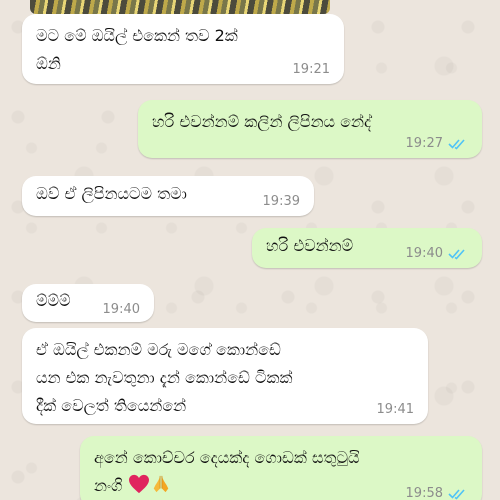 The width and height of the screenshot is (500, 500). I want to click on message-bubble-outgoing: හරි එවන්නම් 19:40, so click(367, 248).